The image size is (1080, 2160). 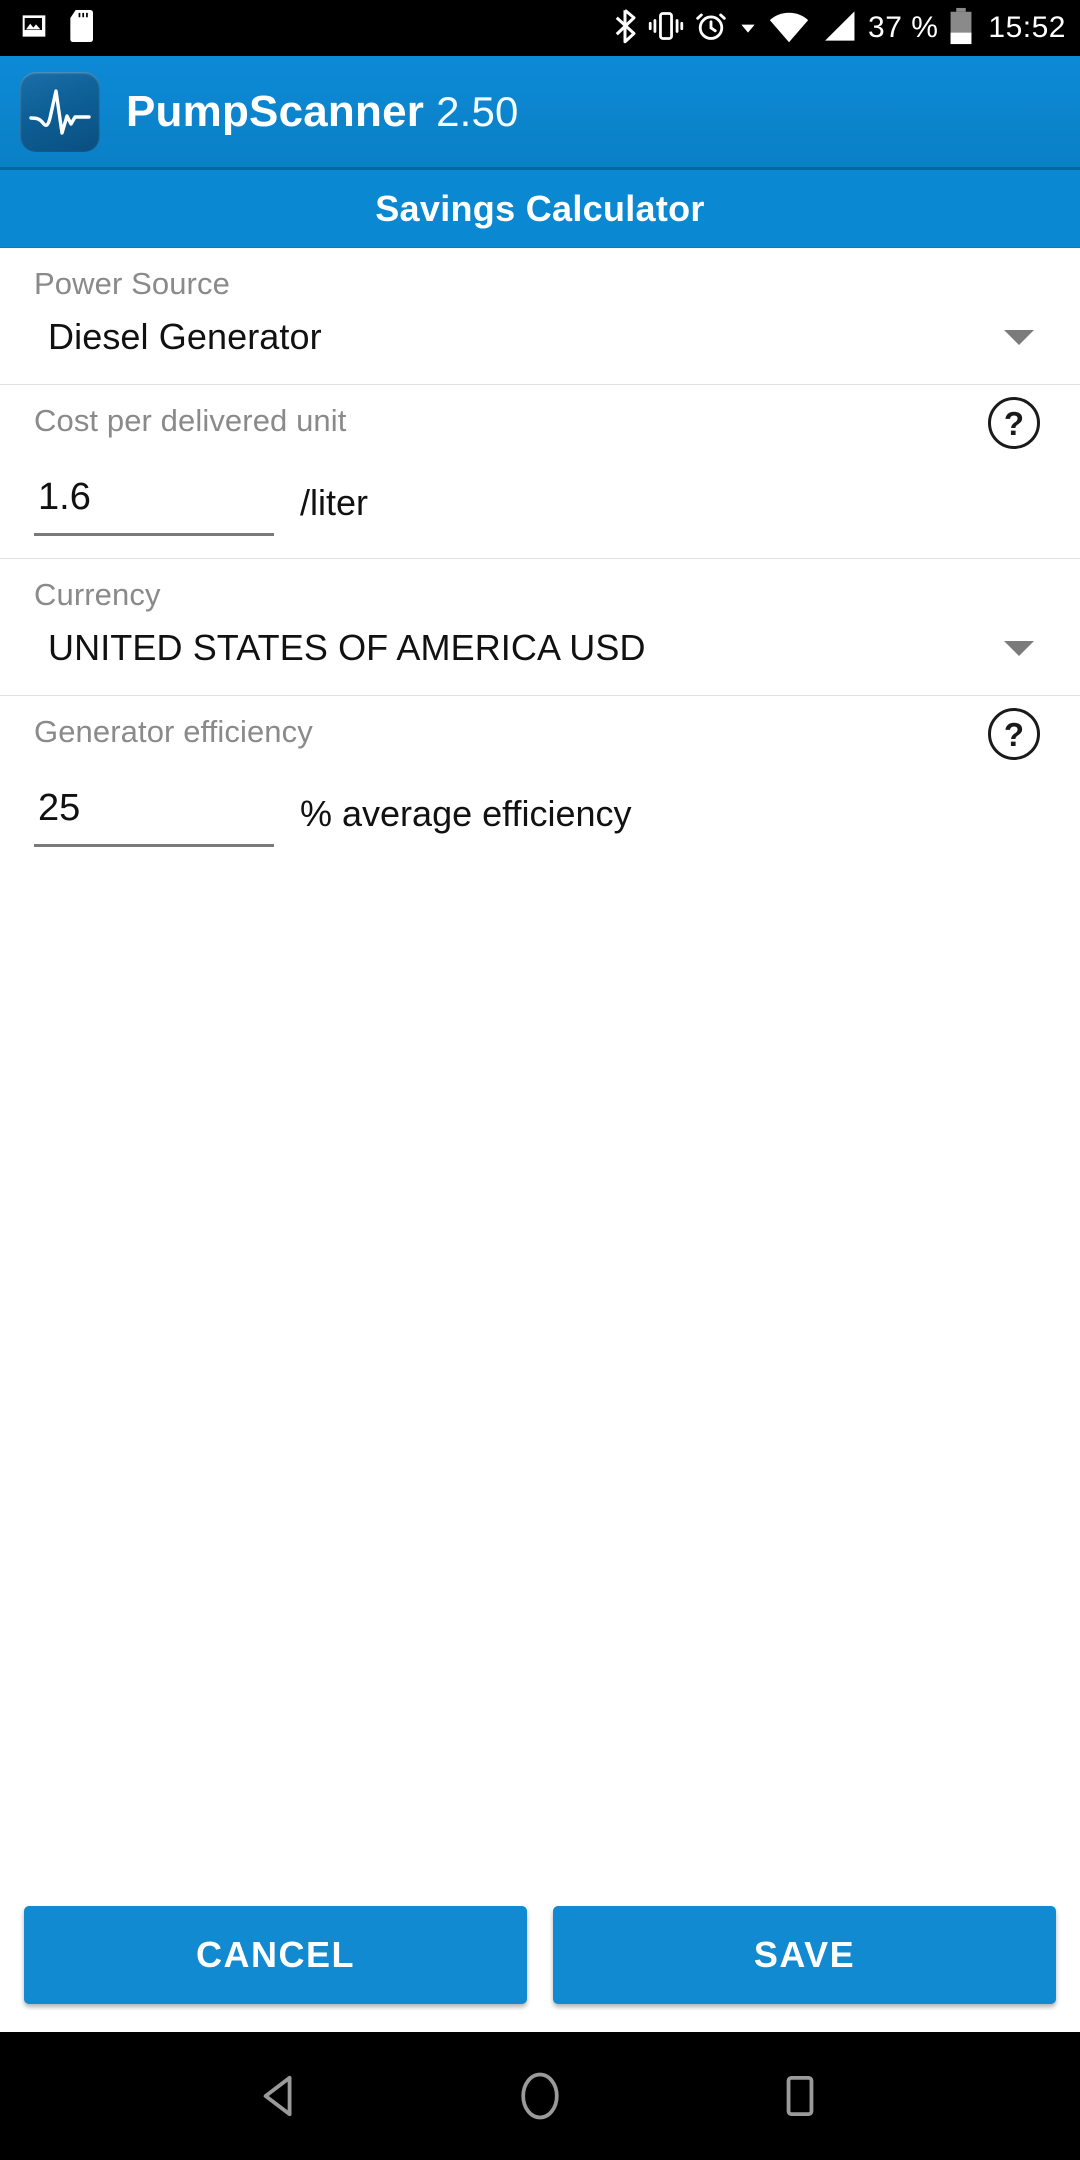 I want to click on status-bar: 37 % 15:52, so click(x=540, y=28).